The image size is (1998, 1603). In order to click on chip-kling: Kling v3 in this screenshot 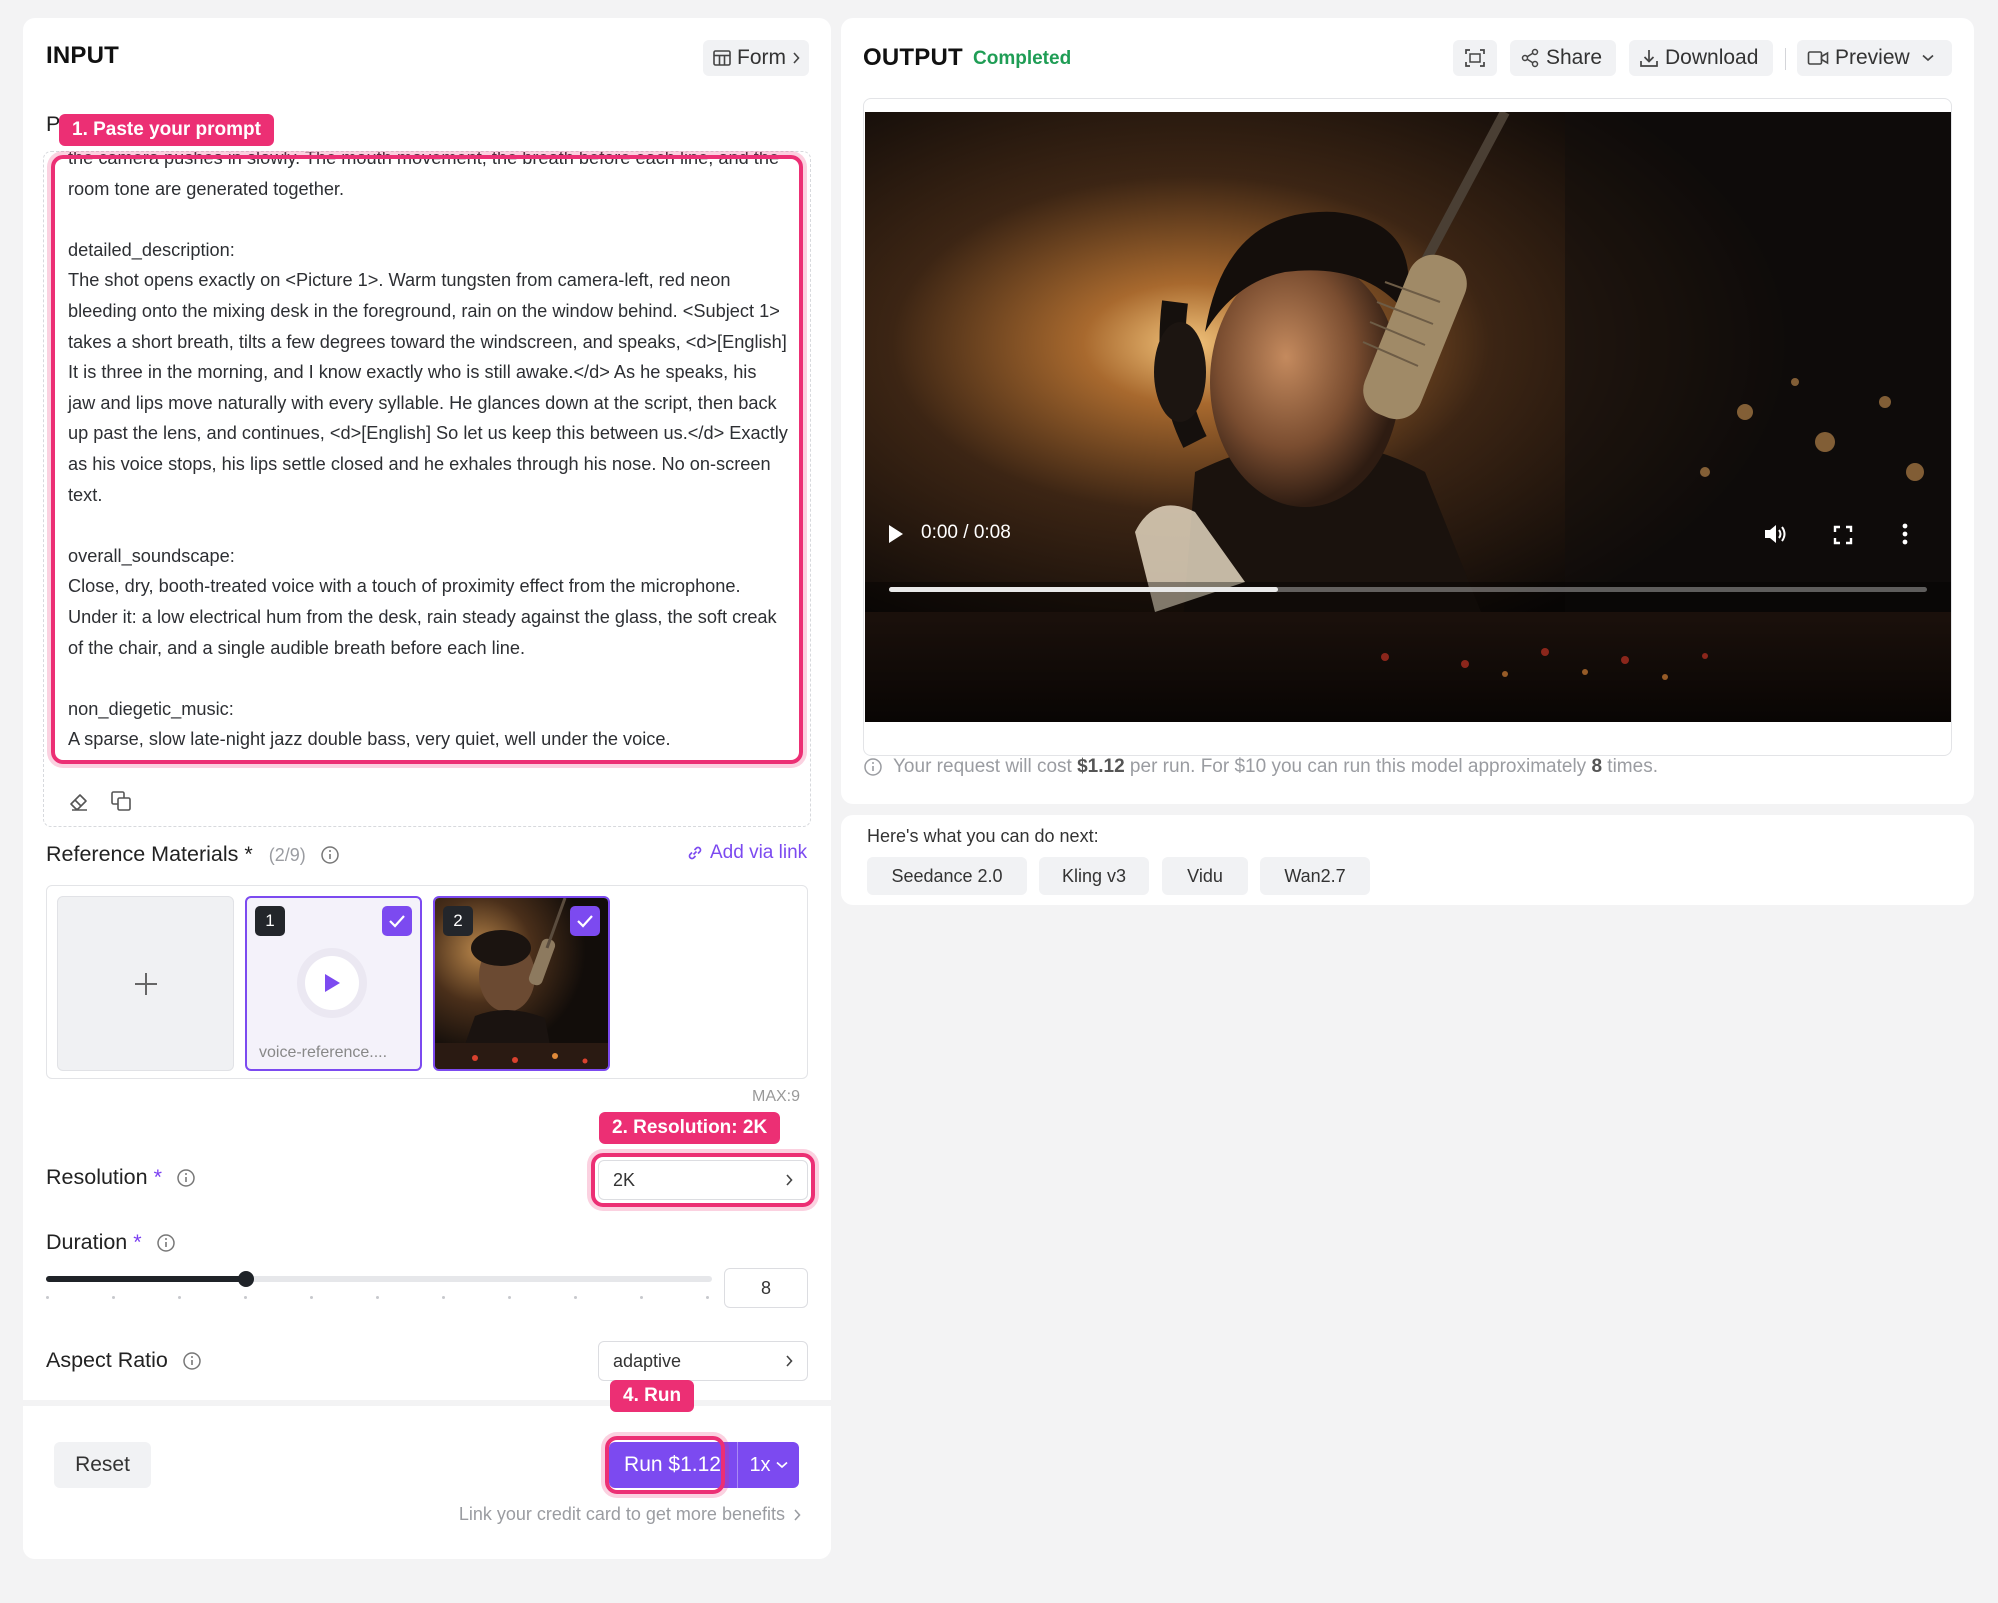, I will do `click(1094, 876)`.